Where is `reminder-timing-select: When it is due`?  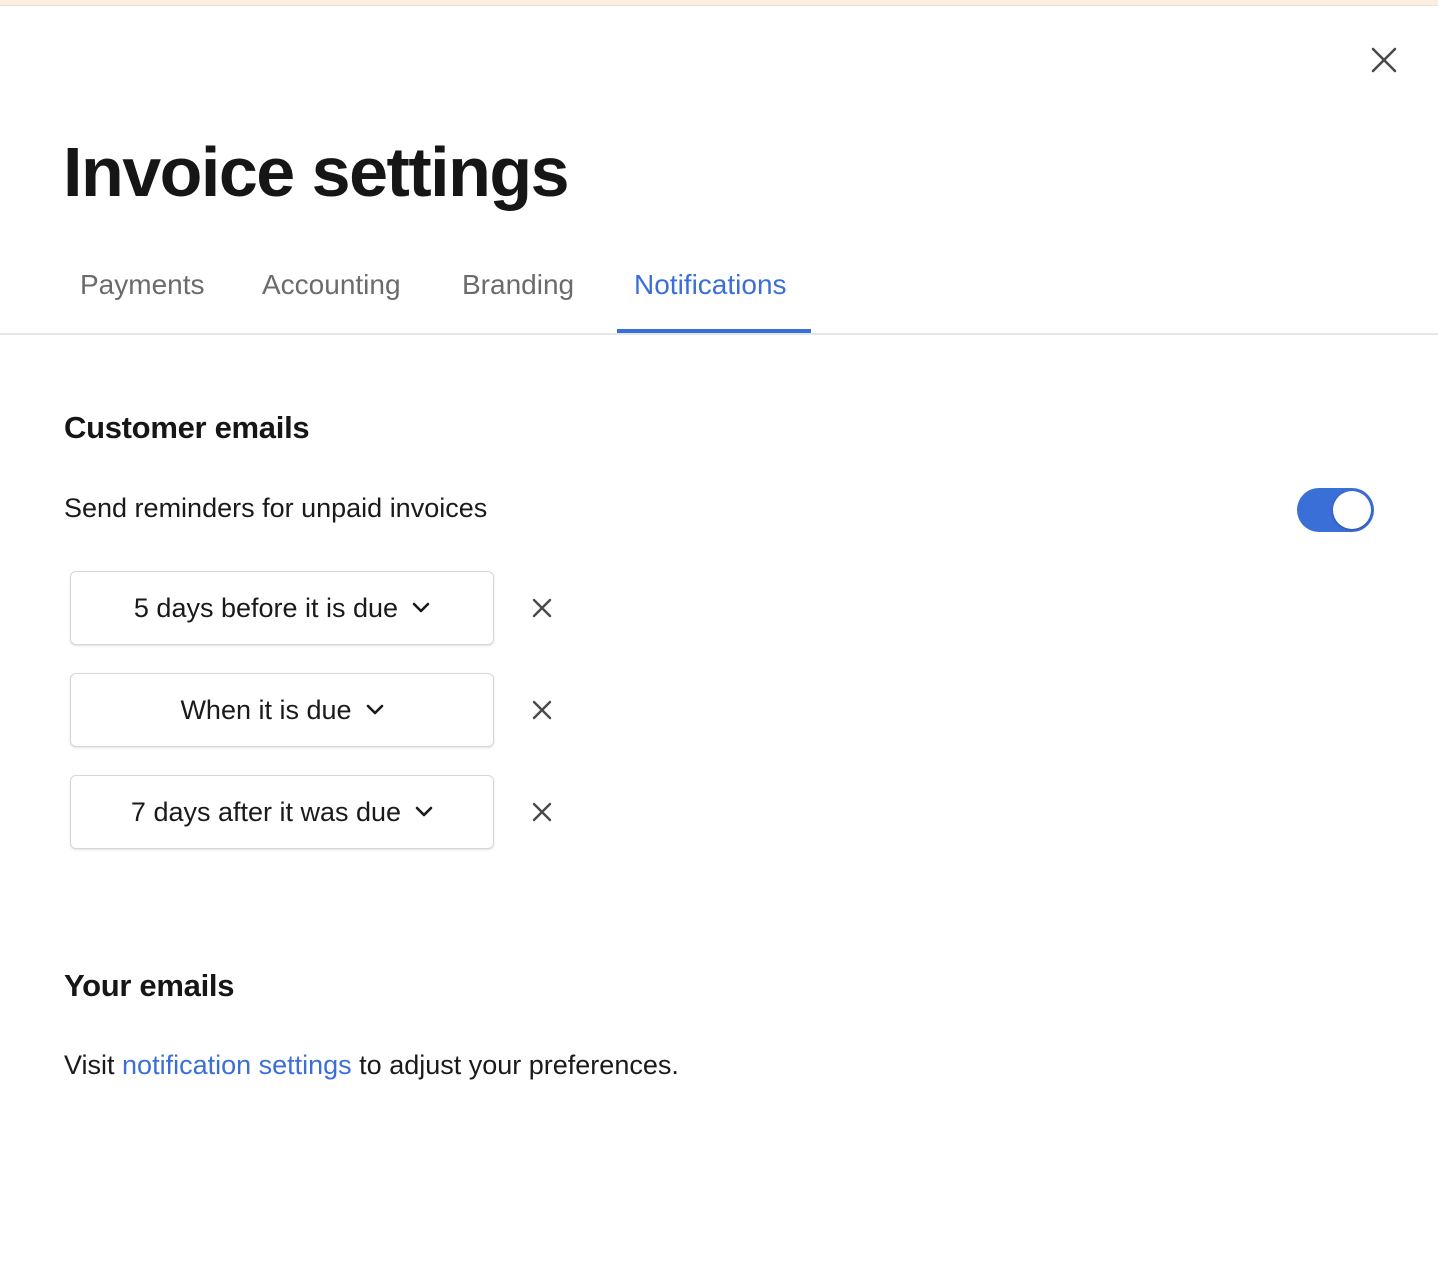
reminder-timing-select: When it is due is located at coordinates (282, 710).